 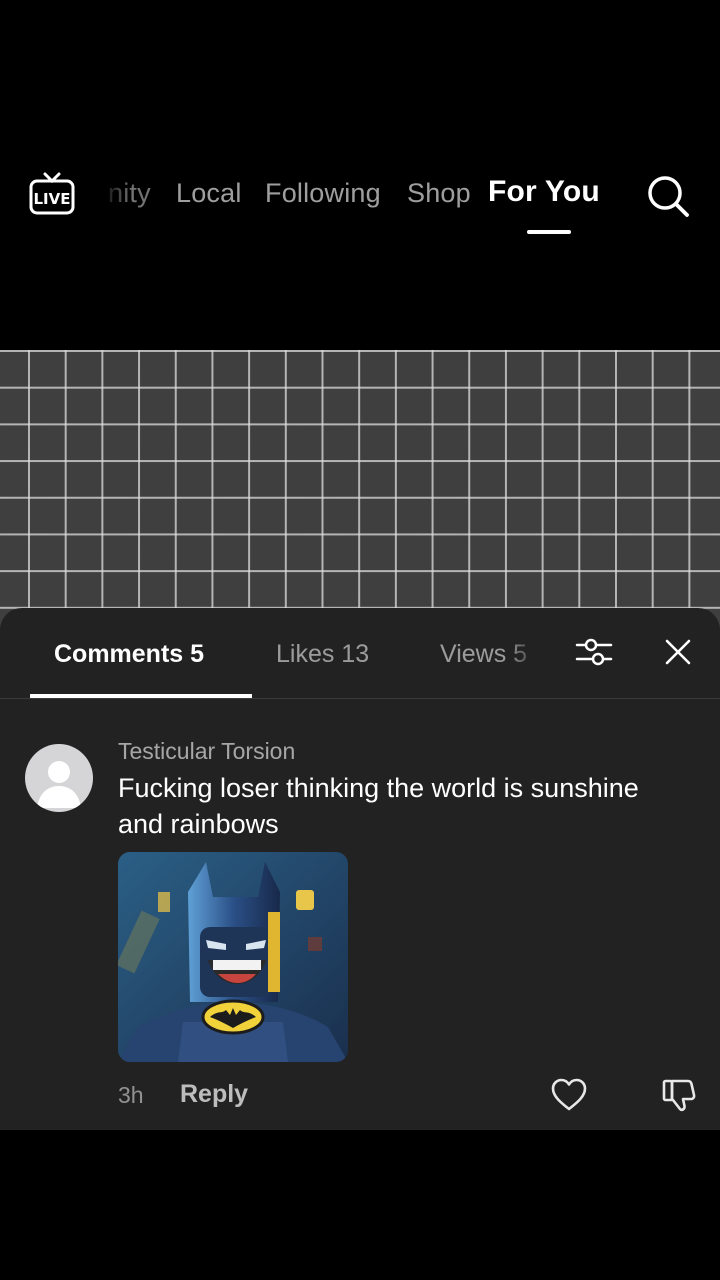 I want to click on dislike-icon, so click(x=679, y=1095).